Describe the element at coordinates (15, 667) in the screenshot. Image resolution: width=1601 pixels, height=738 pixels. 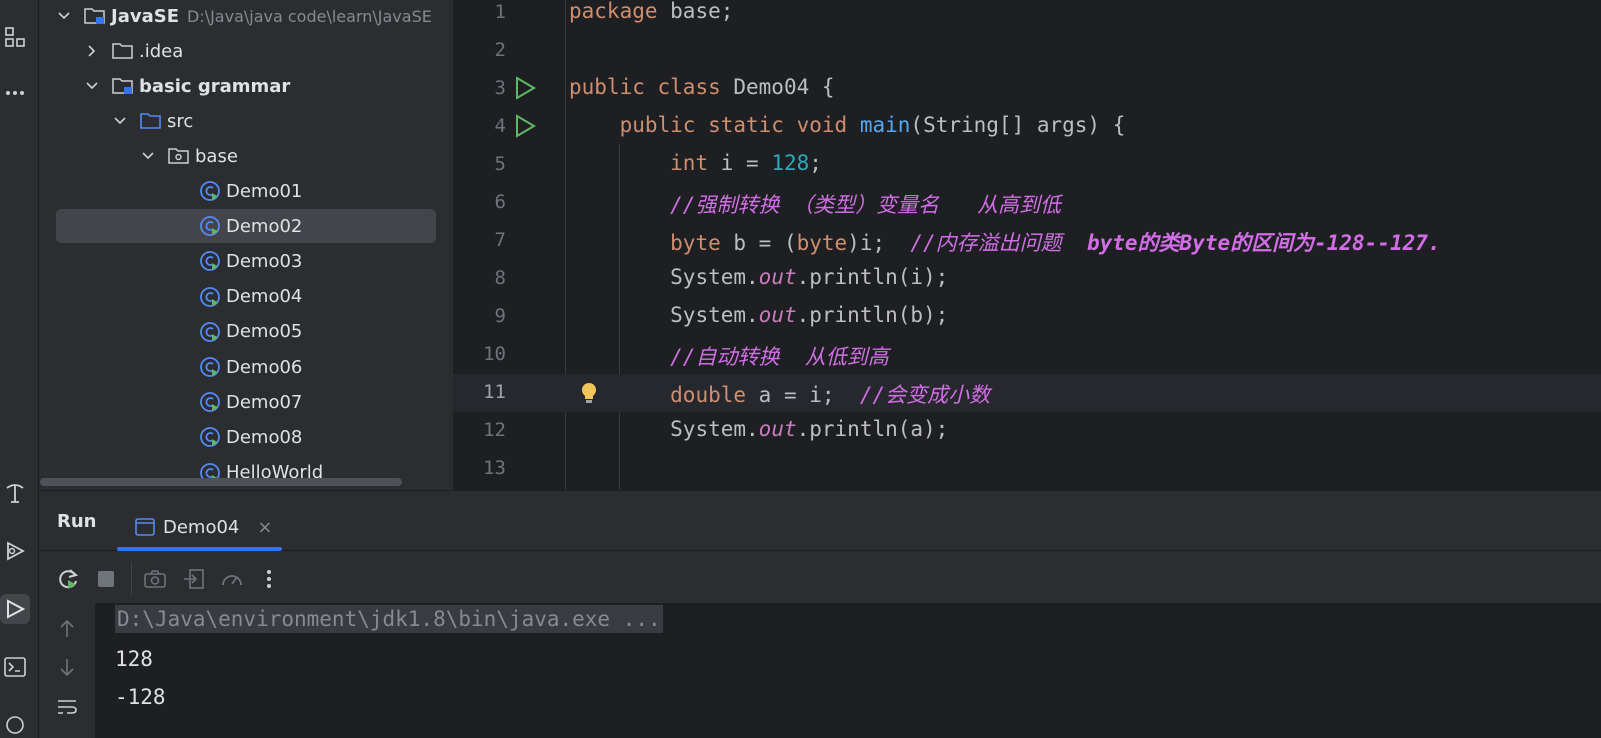
I see `terminal-icon` at that location.